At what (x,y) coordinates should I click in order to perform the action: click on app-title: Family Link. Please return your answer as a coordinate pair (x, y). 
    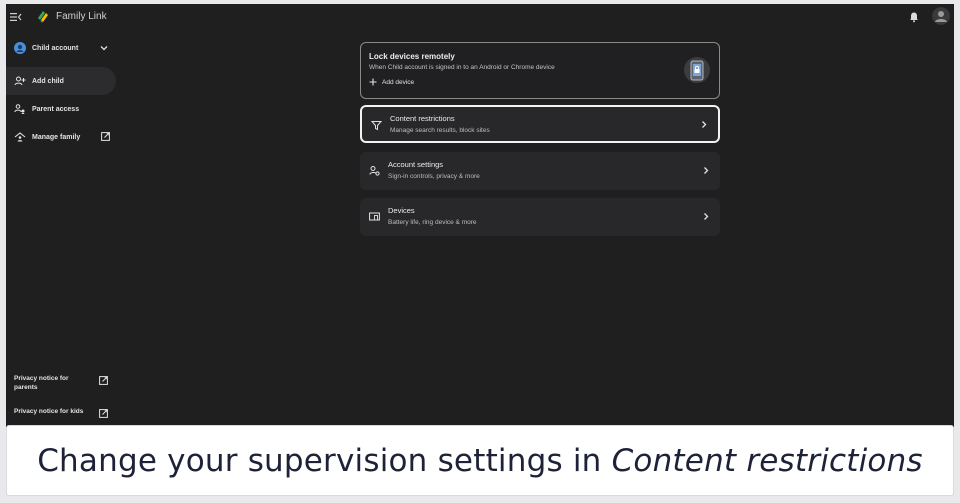
    Looking at the image, I should click on (81, 16).